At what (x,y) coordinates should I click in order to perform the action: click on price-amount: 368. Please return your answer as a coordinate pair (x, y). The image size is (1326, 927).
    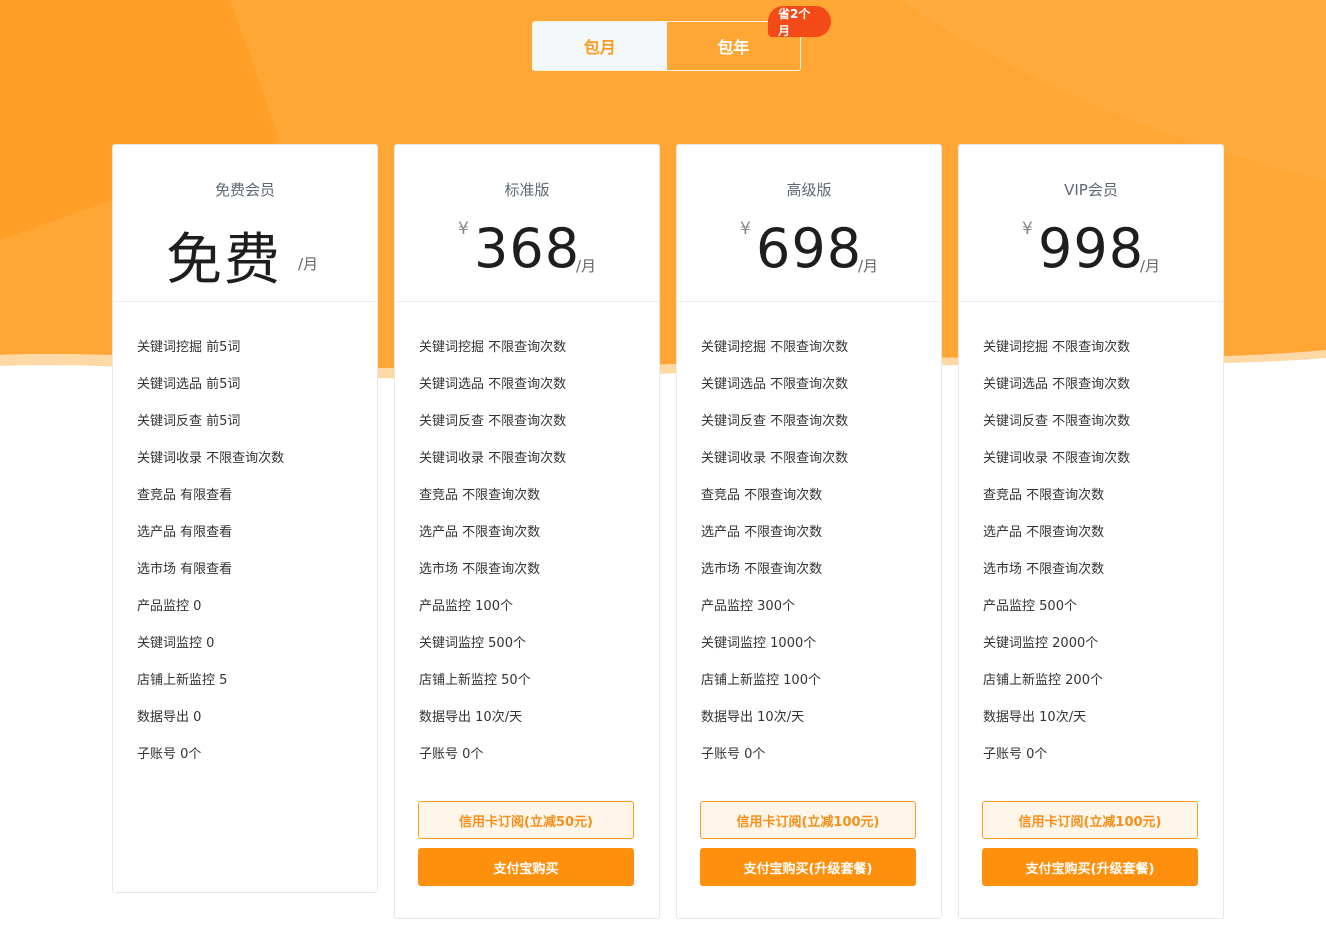
    Looking at the image, I should click on (527, 248).